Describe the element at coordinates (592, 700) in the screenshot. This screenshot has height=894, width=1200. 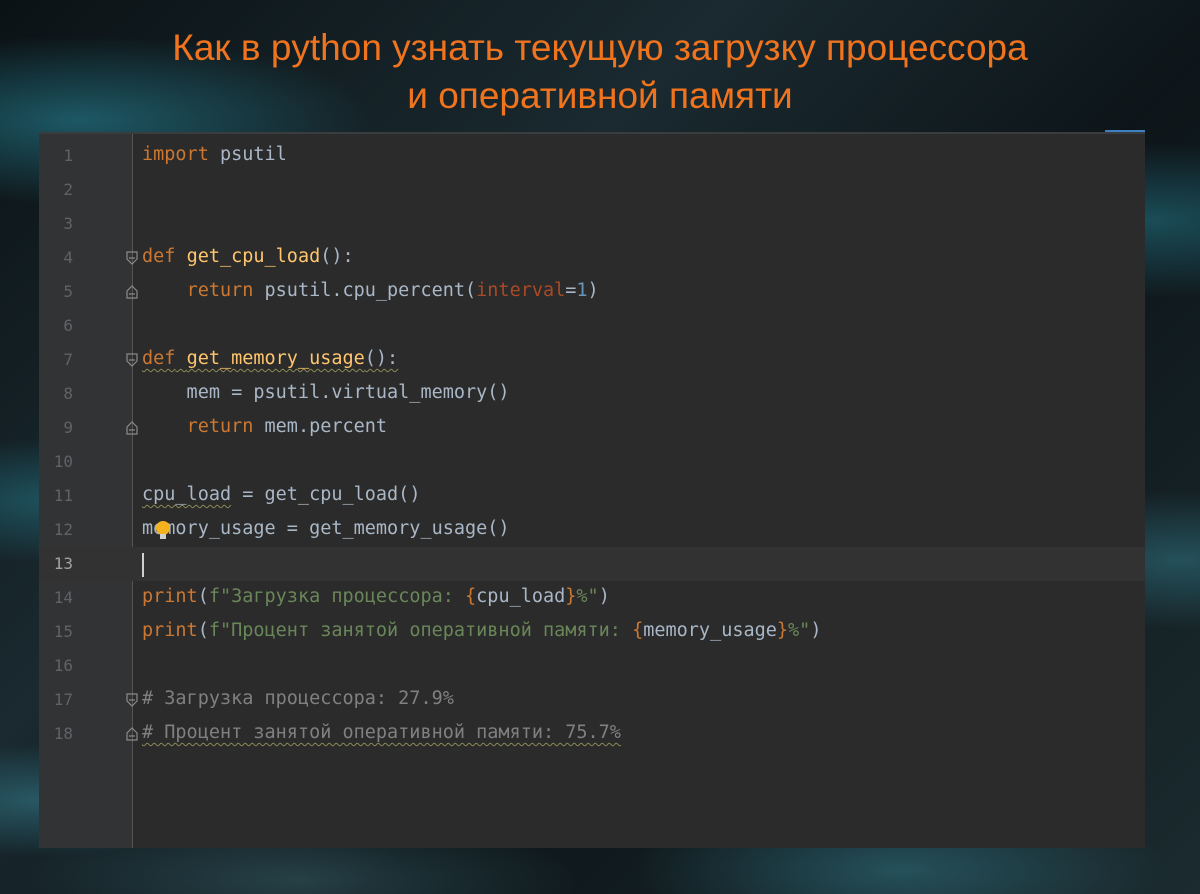
I see `code-line: 17 # Загрузка процессора: 27.9%` at that location.